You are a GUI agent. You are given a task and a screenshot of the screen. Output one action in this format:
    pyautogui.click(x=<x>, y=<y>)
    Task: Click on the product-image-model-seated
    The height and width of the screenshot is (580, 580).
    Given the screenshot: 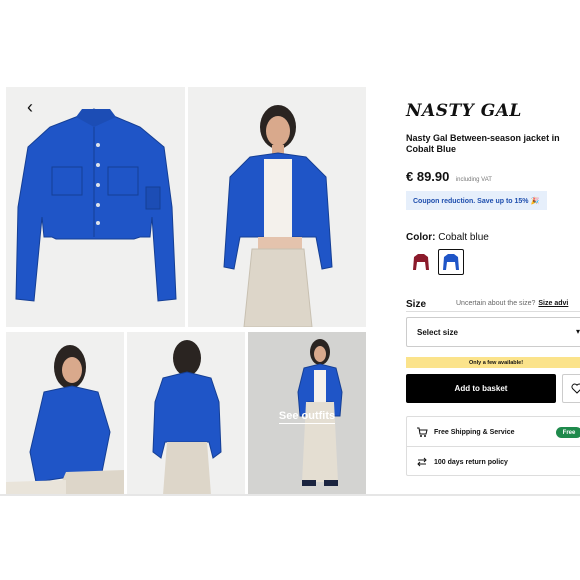 What is the action you would take?
    pyautogui.click(x=65, y=413)
    